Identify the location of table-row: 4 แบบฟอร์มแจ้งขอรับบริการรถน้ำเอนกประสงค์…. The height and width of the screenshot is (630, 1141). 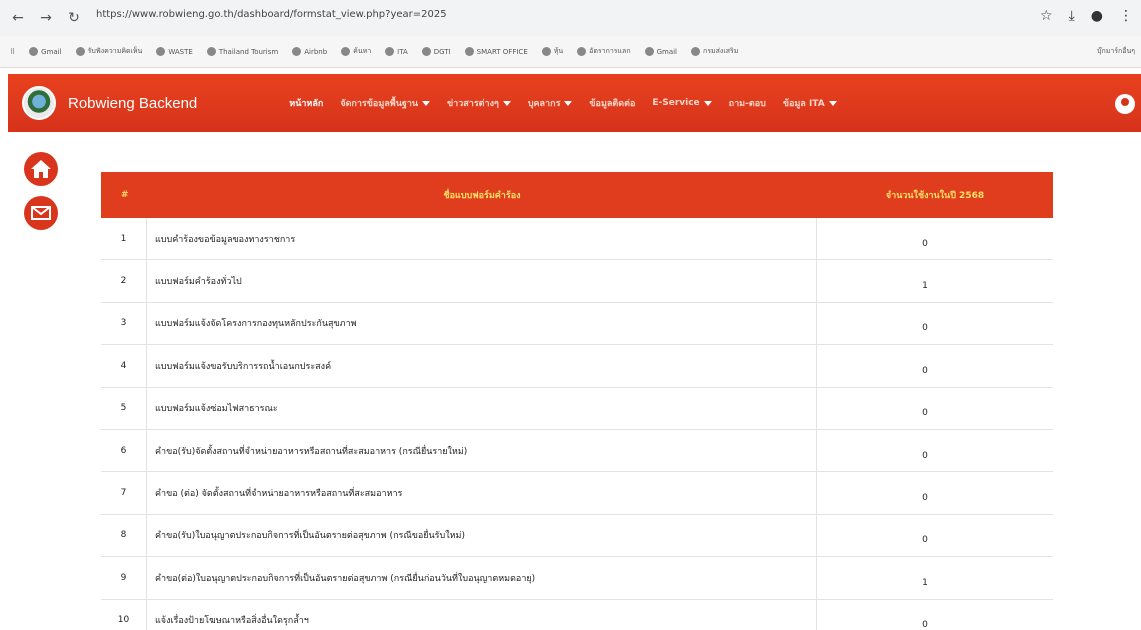
(577, 366).